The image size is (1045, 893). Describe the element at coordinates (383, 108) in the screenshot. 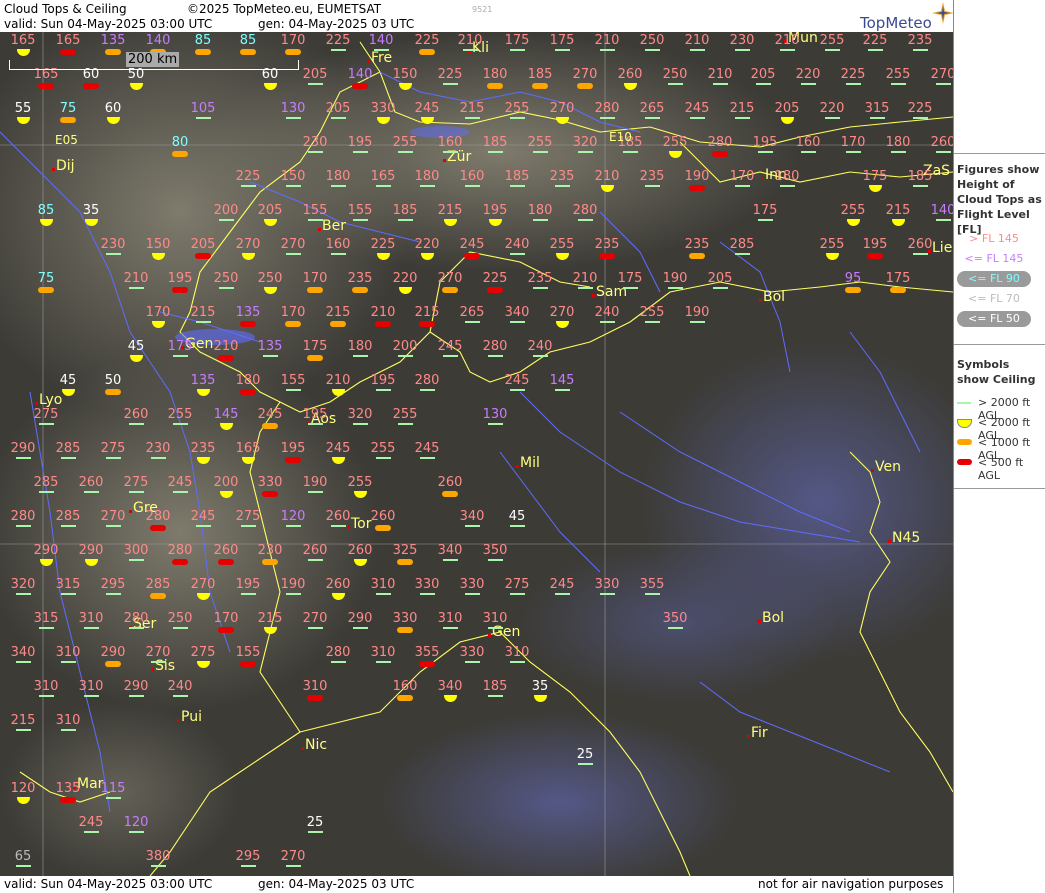

I see `cloud-top-value: 330` at that location.